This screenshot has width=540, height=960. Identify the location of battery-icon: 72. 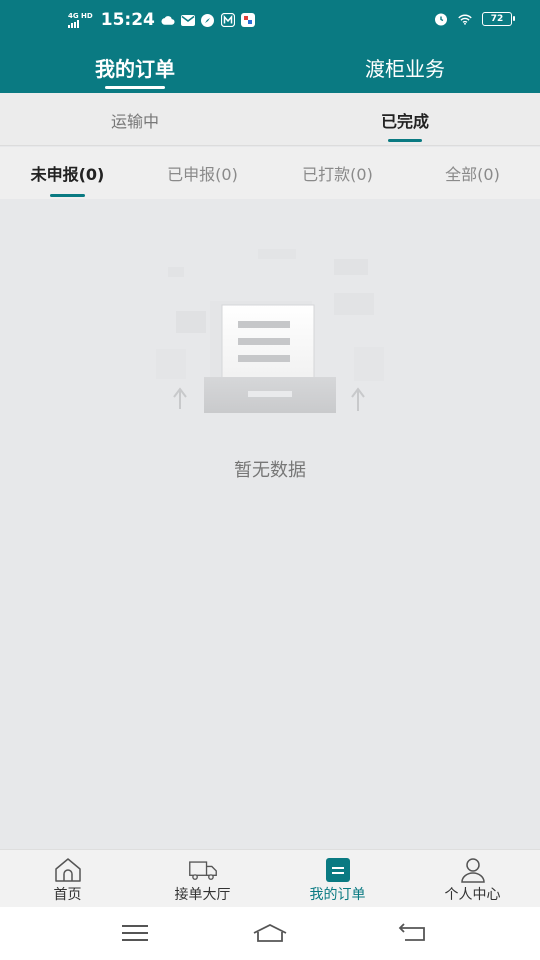
(498, 19).